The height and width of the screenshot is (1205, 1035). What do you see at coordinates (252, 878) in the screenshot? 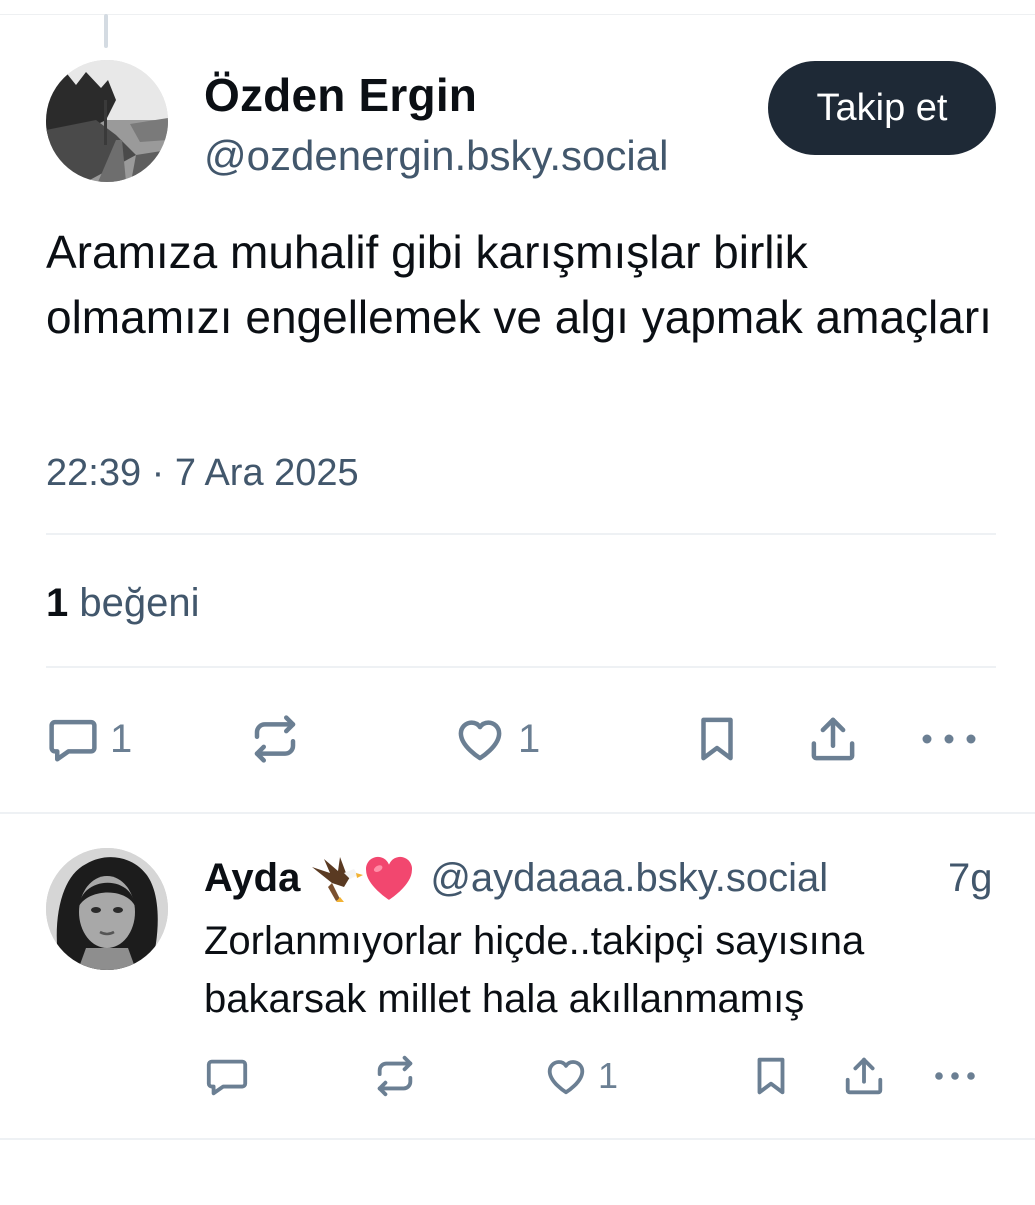
I see `reply-author-name: Ayda` at bounding box center [252, 878].